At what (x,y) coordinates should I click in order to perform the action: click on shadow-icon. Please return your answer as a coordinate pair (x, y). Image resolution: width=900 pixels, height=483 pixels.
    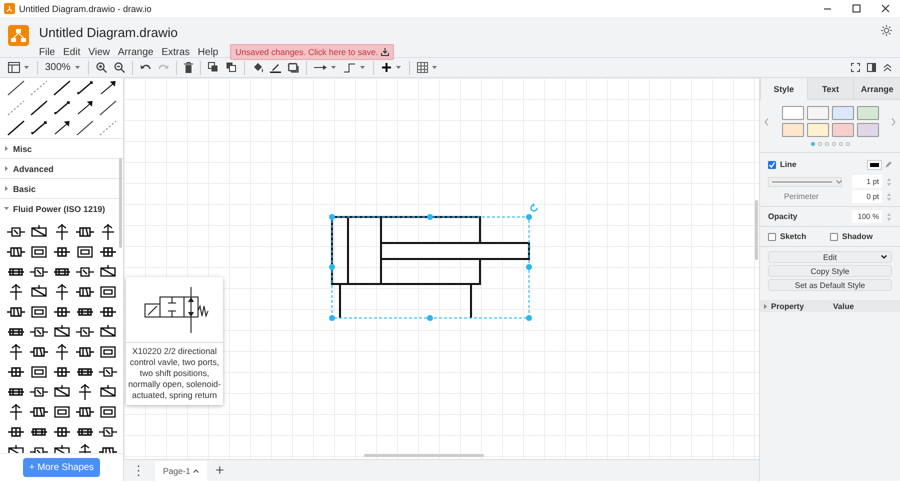
    Looking at the image, I should click on (293, 67).